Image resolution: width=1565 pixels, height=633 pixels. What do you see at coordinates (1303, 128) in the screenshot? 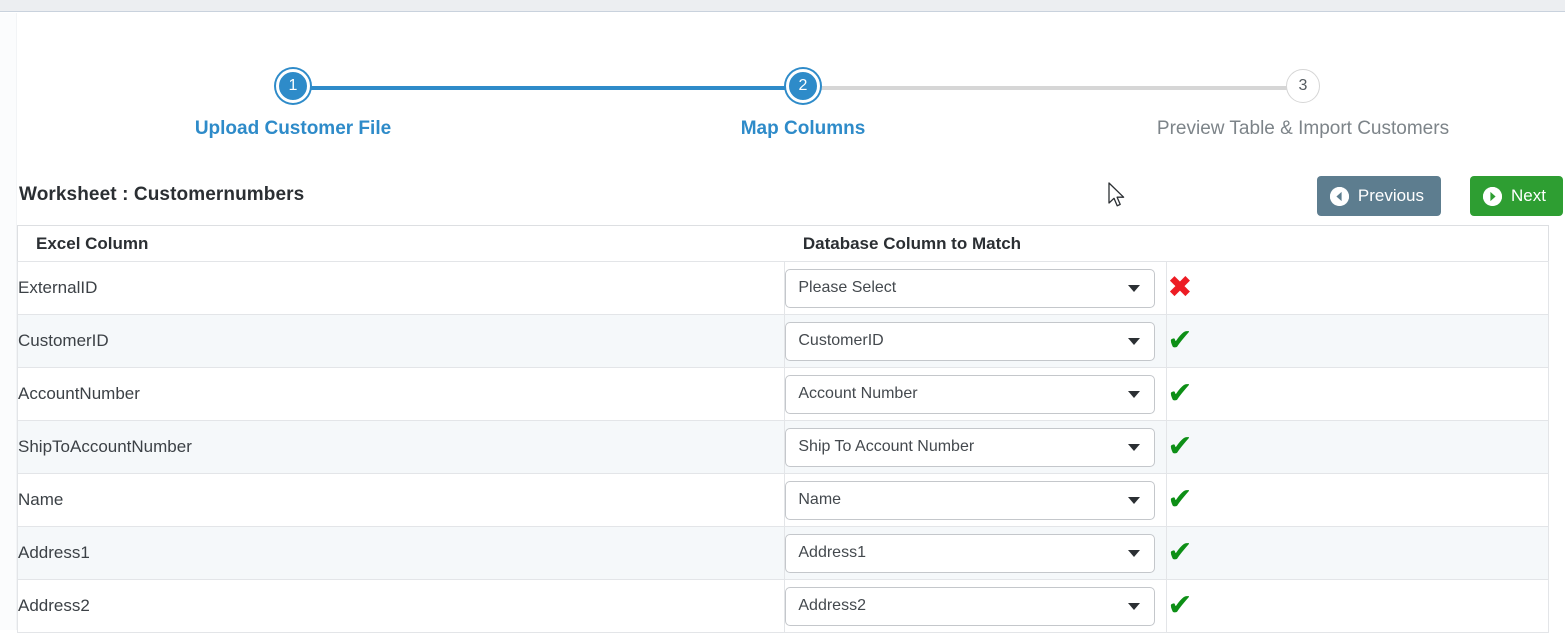
I see `wizard-step-3-label: Preview Table & Import Customers` at bounding box center [1303, 128].